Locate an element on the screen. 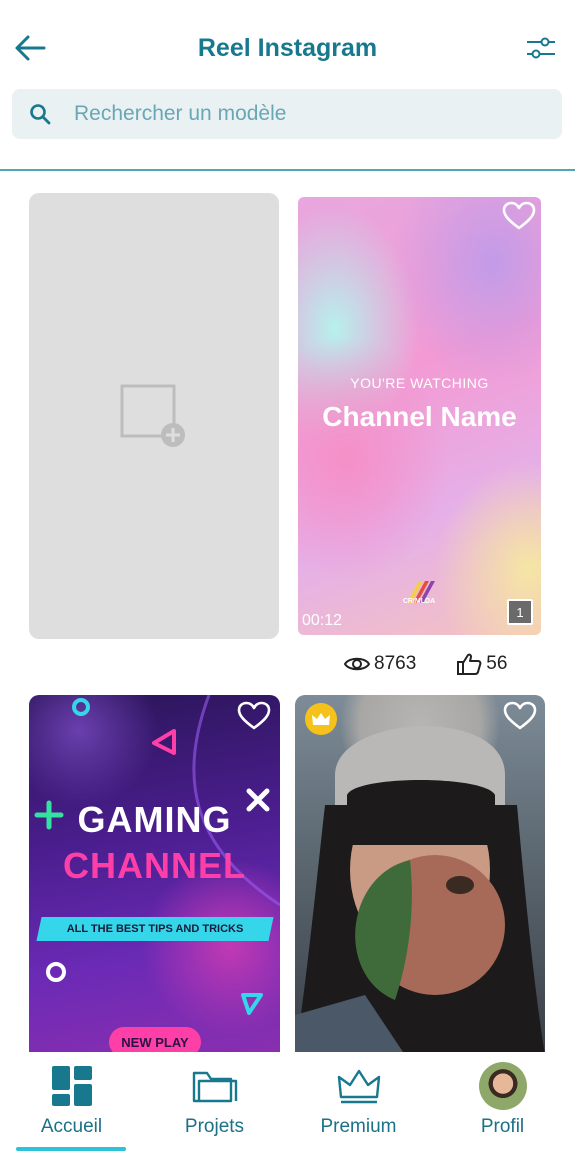 This screenshot has width=575, height=1159. nav-label: Profil is located at coordinates (502, 1126).